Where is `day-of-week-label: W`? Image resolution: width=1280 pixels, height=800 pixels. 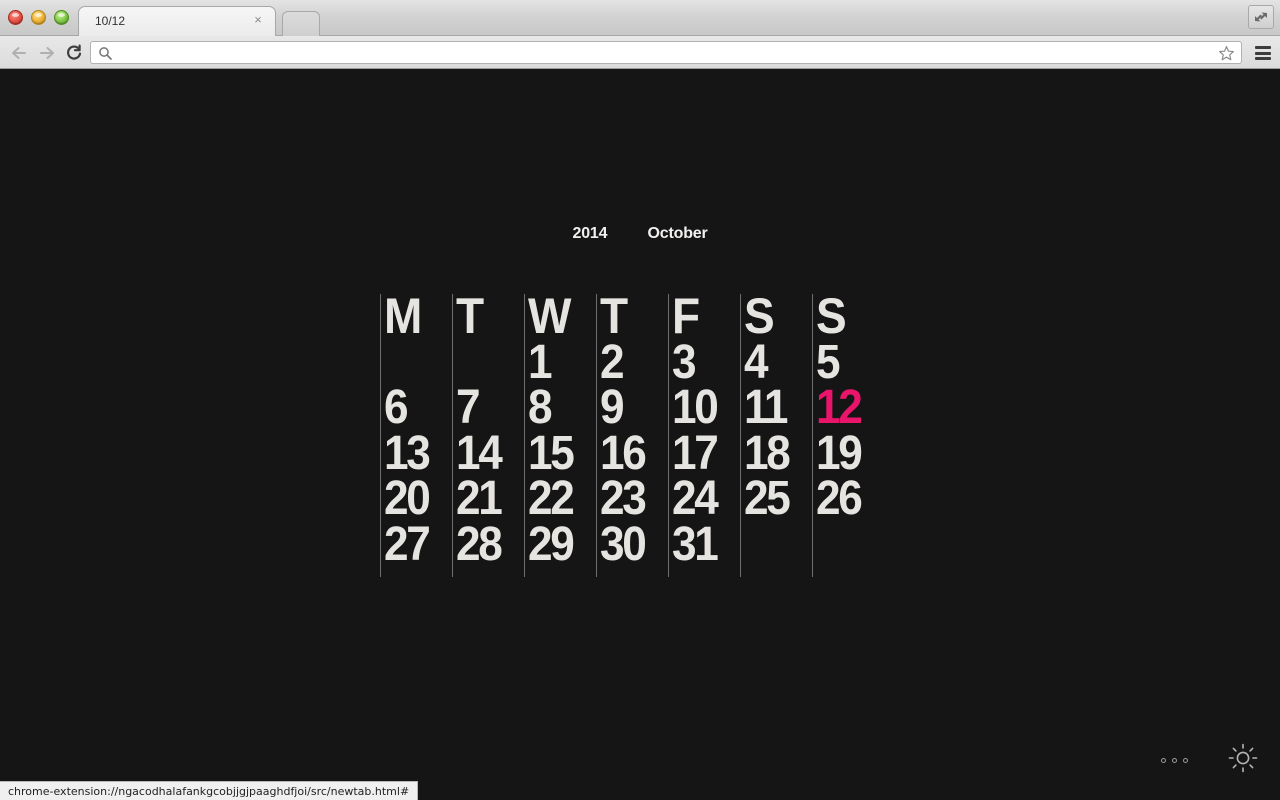
day-of-week-label: W is located at coordinates (549, 316).